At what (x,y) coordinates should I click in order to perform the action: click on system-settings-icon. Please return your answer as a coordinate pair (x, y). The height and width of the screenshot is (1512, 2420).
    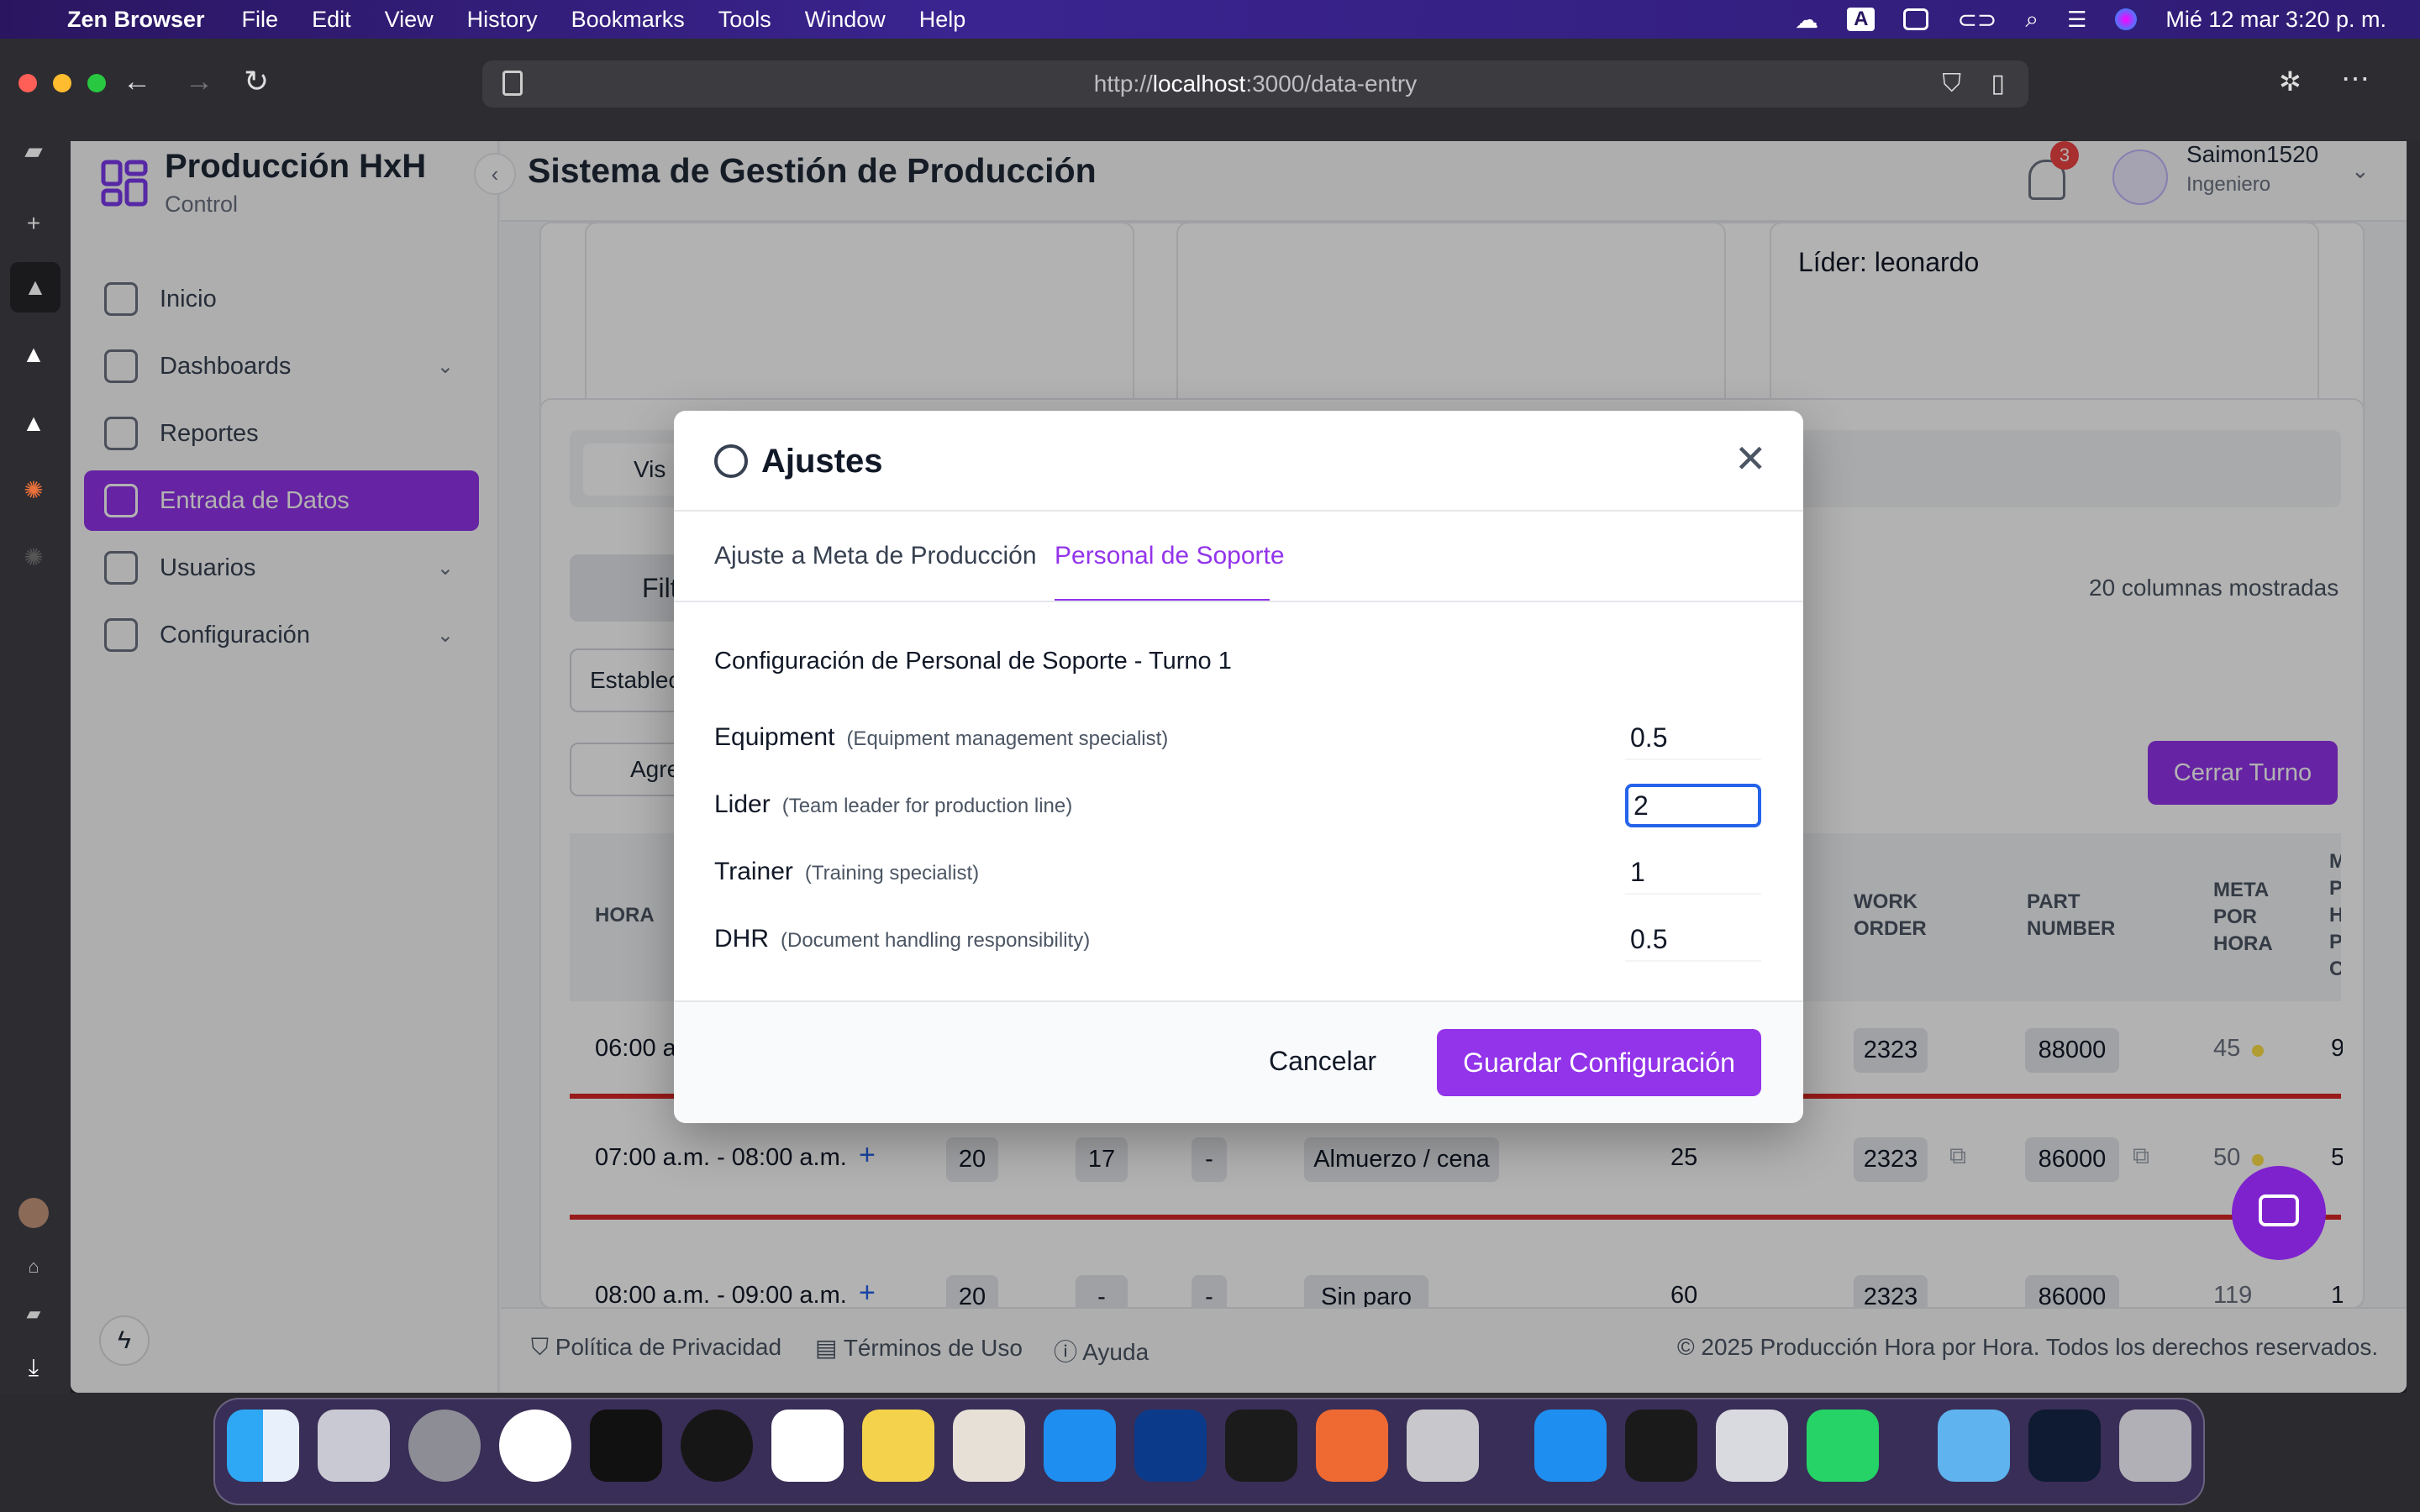
    Looking at the image, I should click on (445, 1446).